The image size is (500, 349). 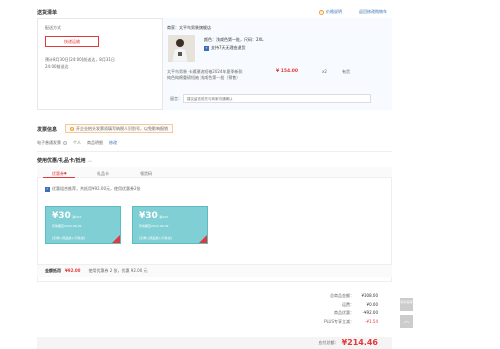 What do you see at coordinates (324, 71) in the screenshot?
I see `product-qty: x2` at bounding box center [324, 71].